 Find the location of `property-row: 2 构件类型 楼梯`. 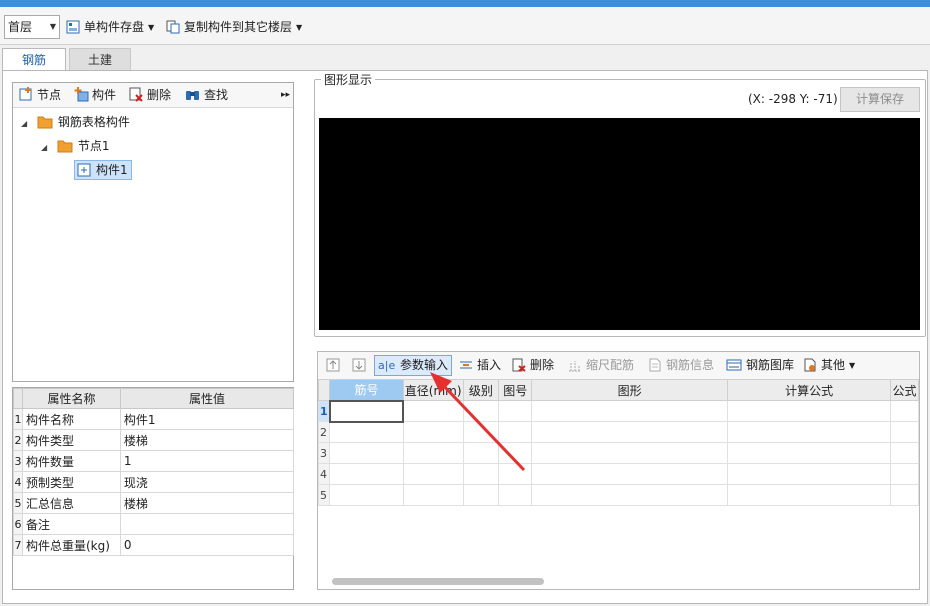

property-row: 2 构件类型 楼梯 is located at coordinates (154, 440).